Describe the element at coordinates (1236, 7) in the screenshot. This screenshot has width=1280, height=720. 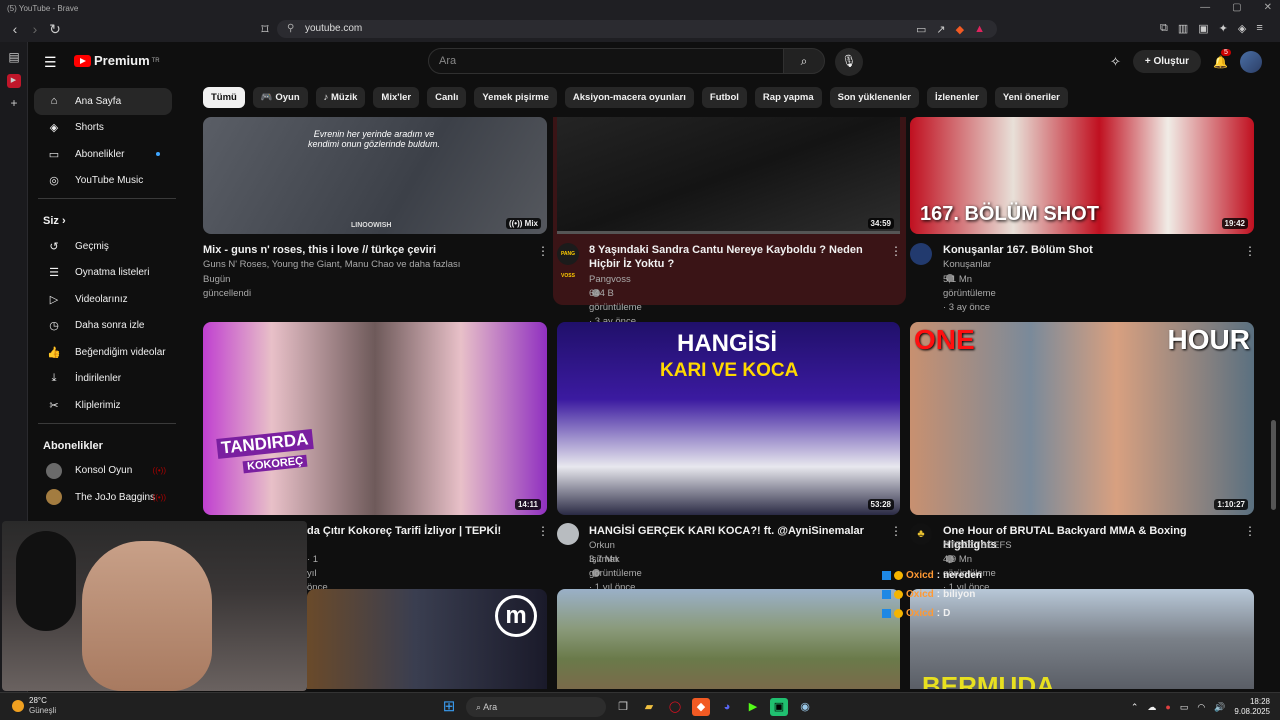
I see `maximize-icon: ▢` at that location.